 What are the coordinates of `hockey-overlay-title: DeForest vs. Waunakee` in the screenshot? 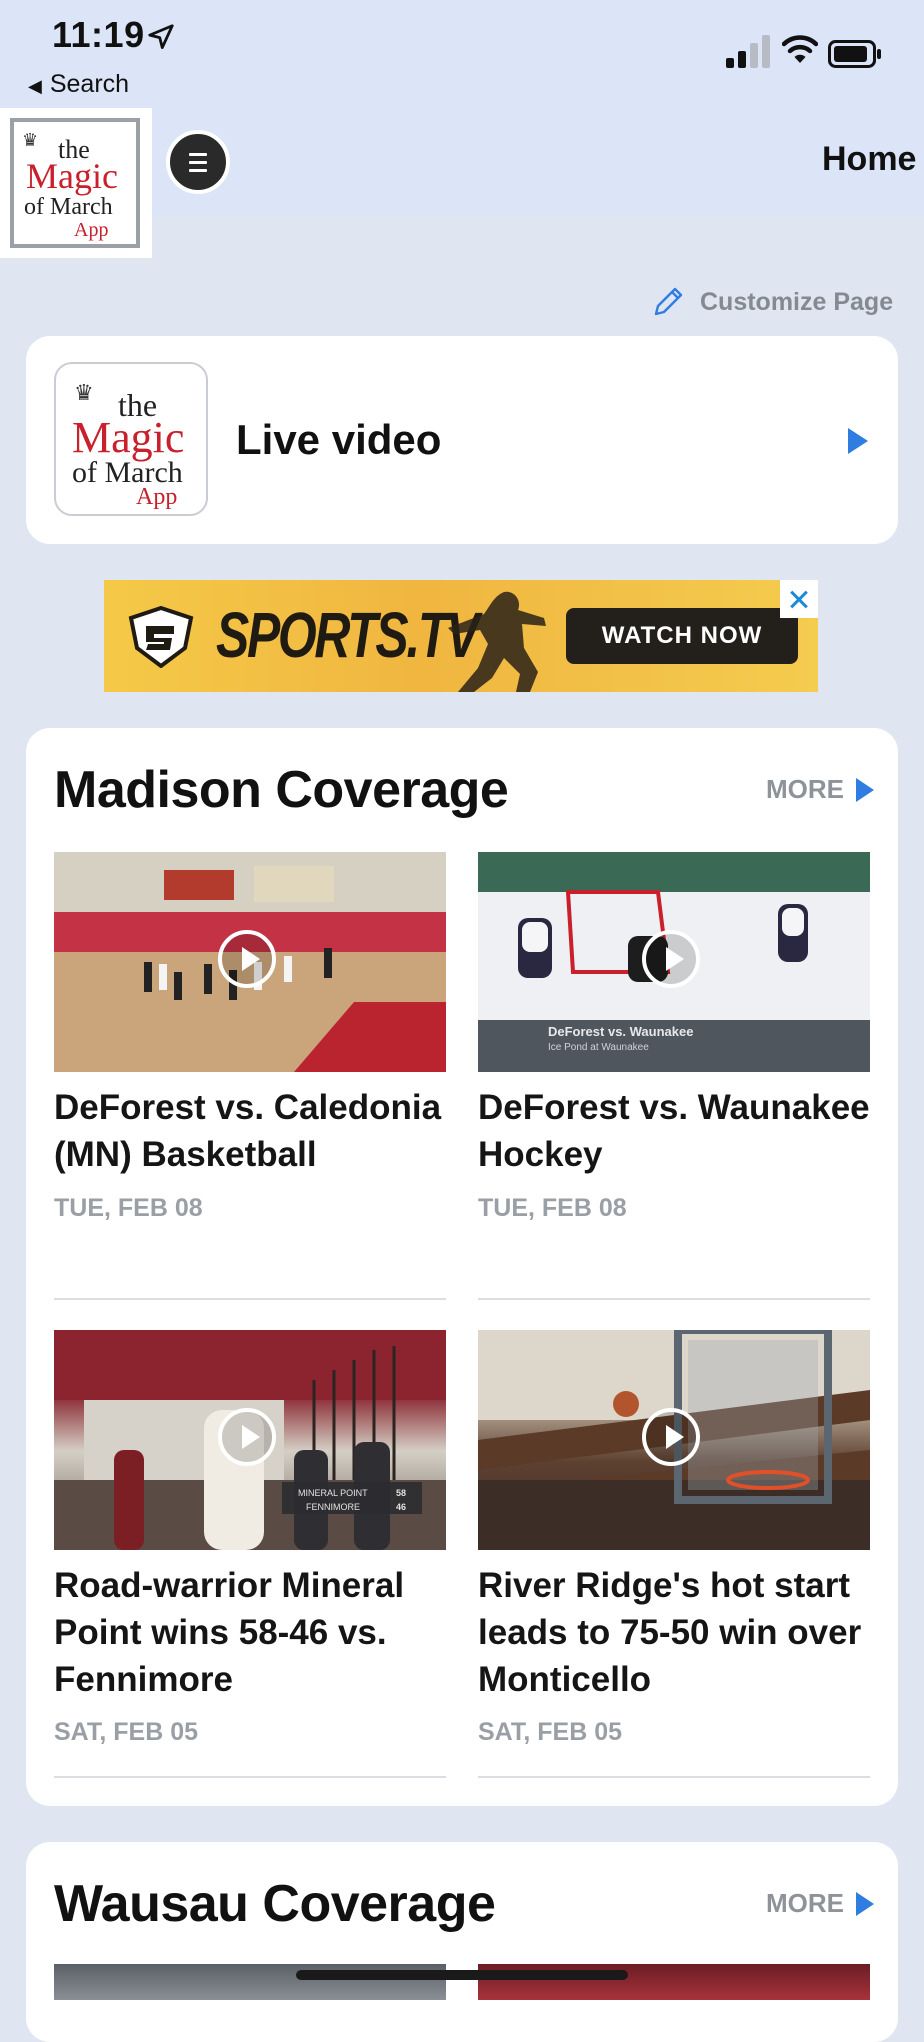 It's located at (620, 1031).